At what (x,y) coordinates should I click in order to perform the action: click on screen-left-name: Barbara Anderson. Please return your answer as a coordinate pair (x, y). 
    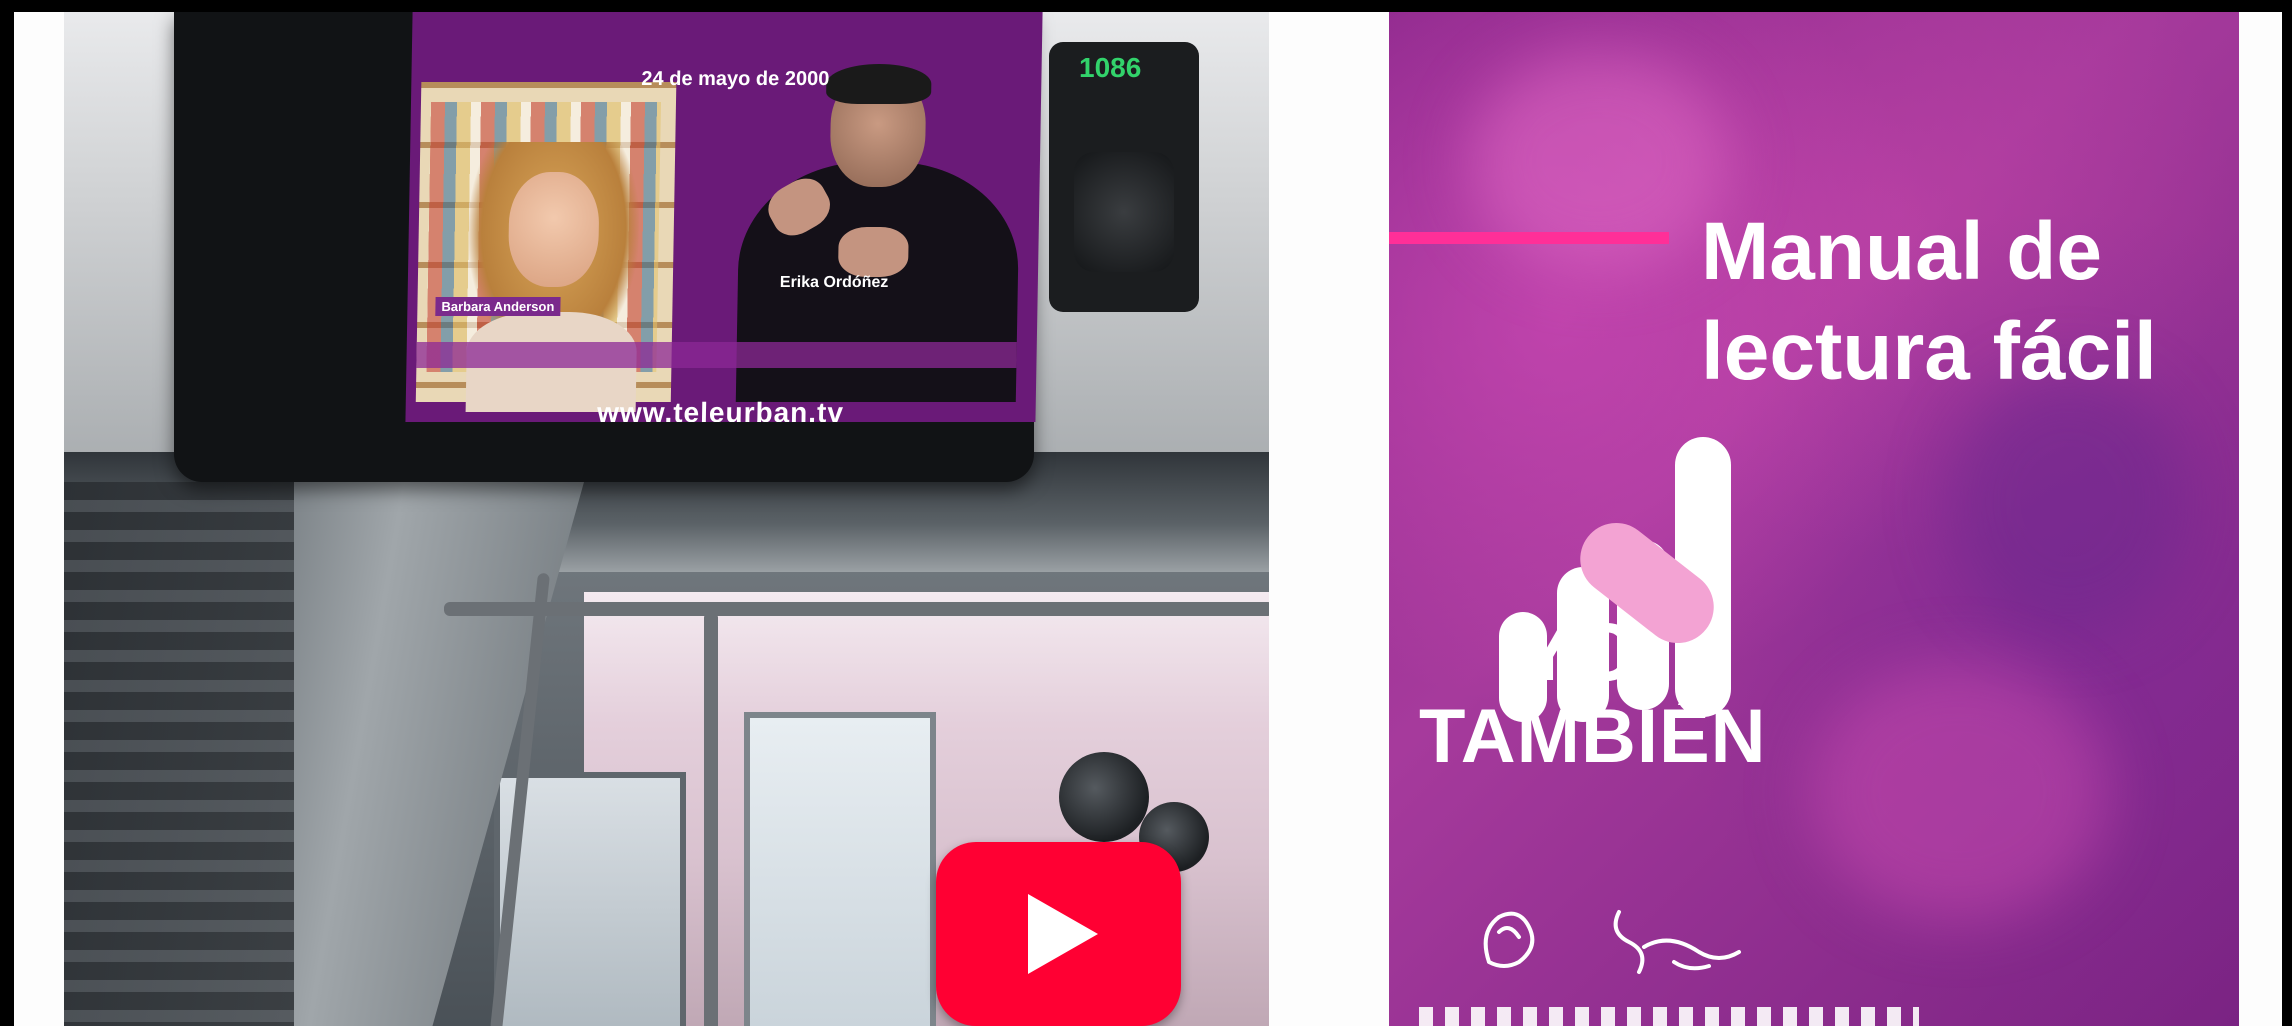
    Looking at the image, I should click on (498, 306).